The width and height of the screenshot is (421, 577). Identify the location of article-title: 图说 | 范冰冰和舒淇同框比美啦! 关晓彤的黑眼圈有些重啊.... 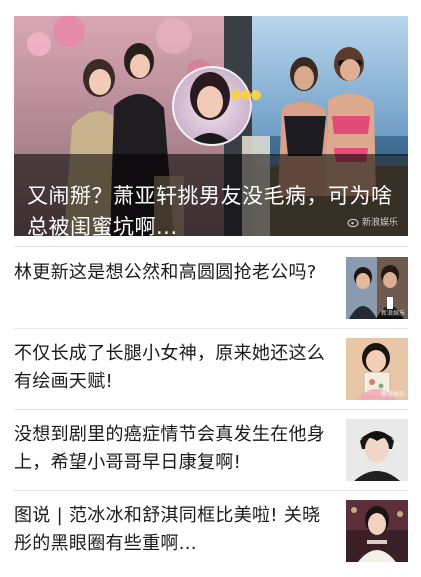
(167, 529).